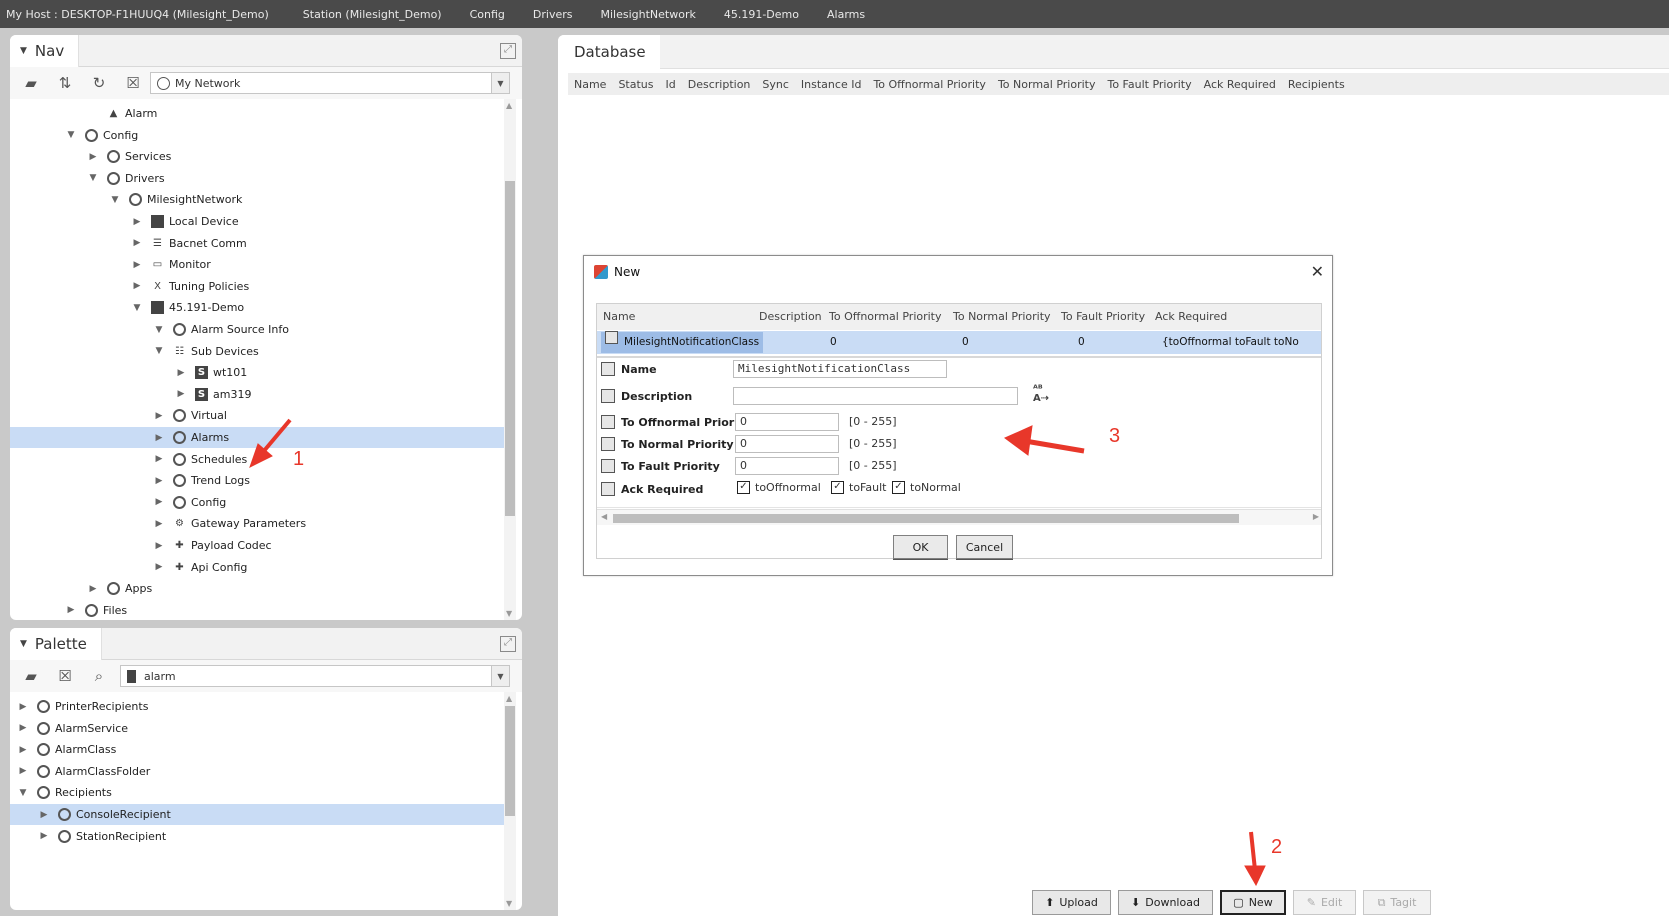  Describe the element at coordinates (65, 676) in the screenshot. I see `close-palette-icon: ☒` at that location.